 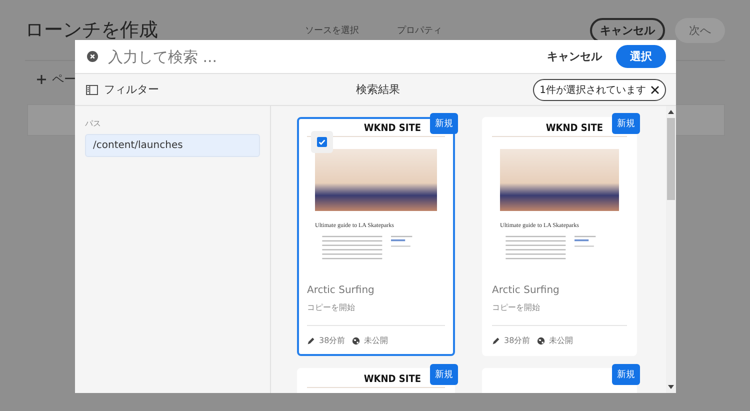 I want to click on path-label: パス, so click(x=93, y=123).